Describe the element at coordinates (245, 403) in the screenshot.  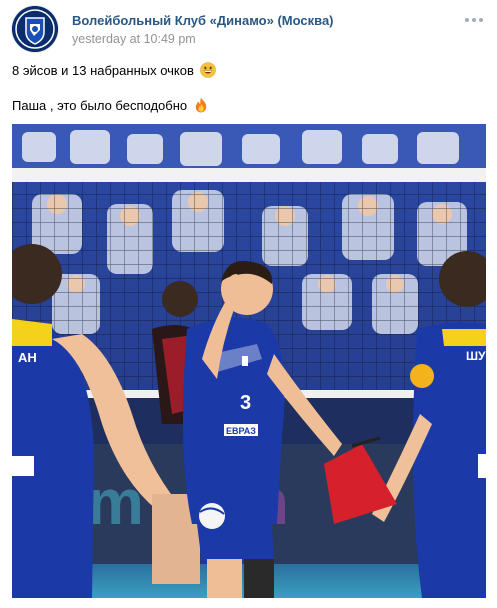
I see `jersey-number: 3` at that location.